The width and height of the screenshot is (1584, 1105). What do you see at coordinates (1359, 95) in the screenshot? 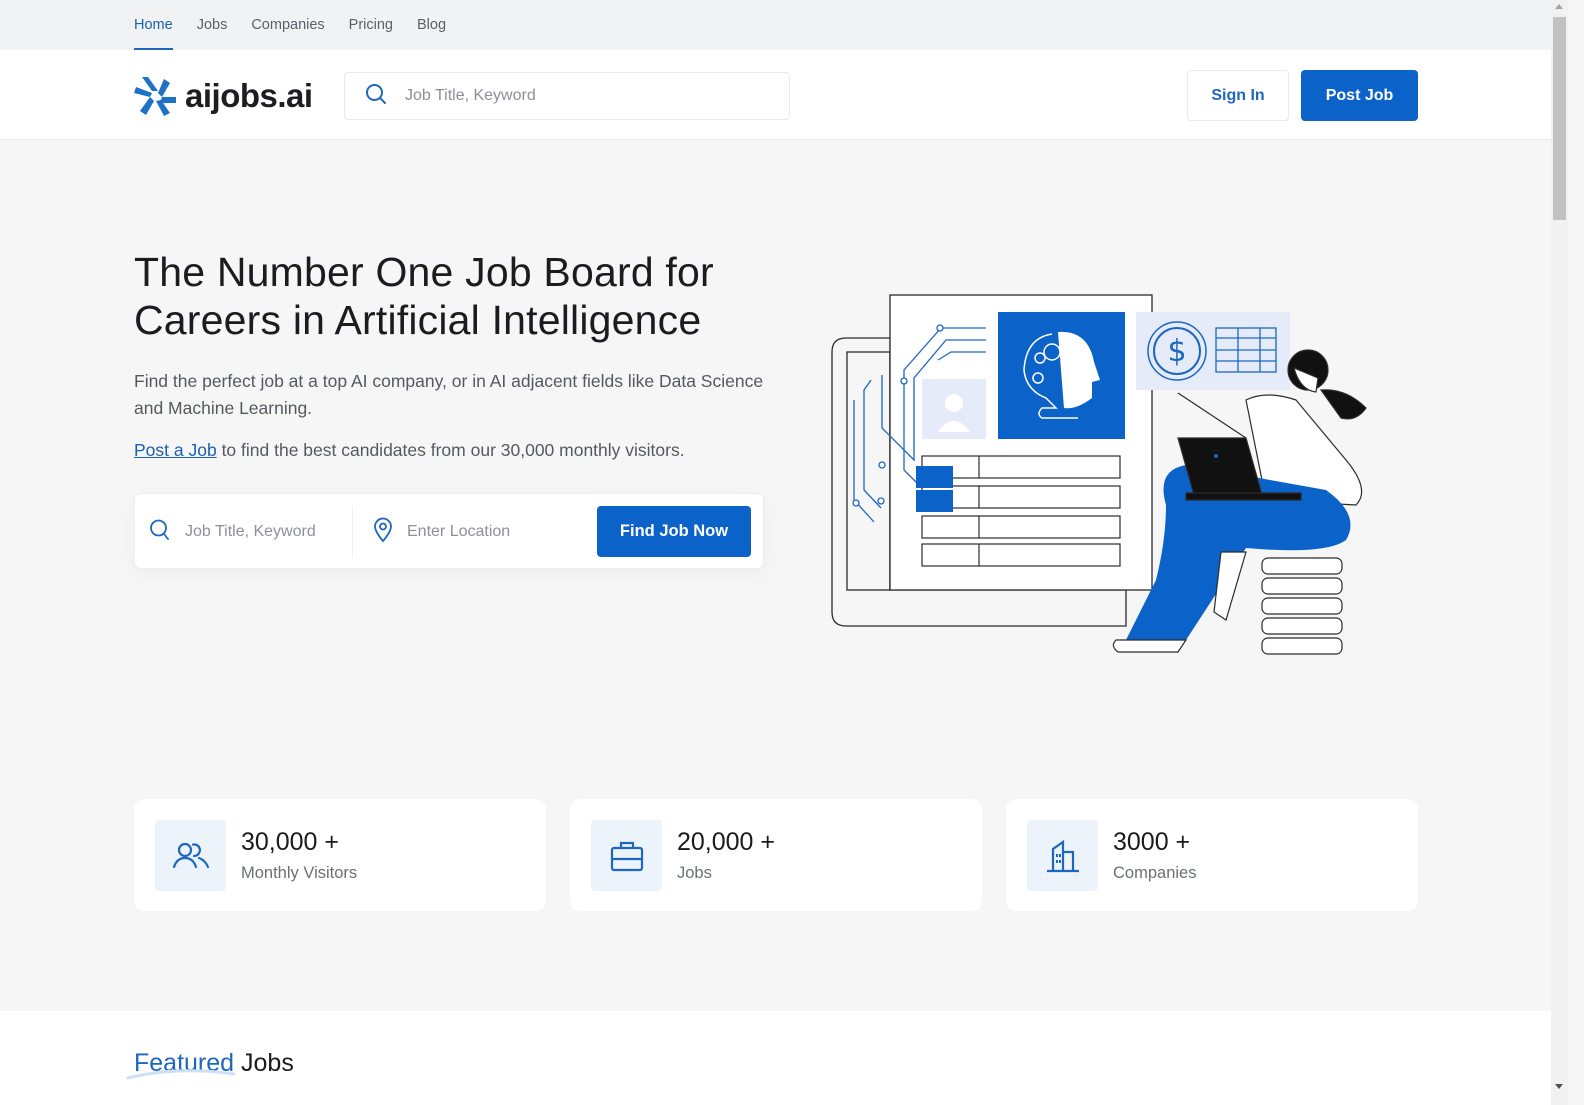
I see `post-job-button: Post Job` at bounding box center [1359, 95].